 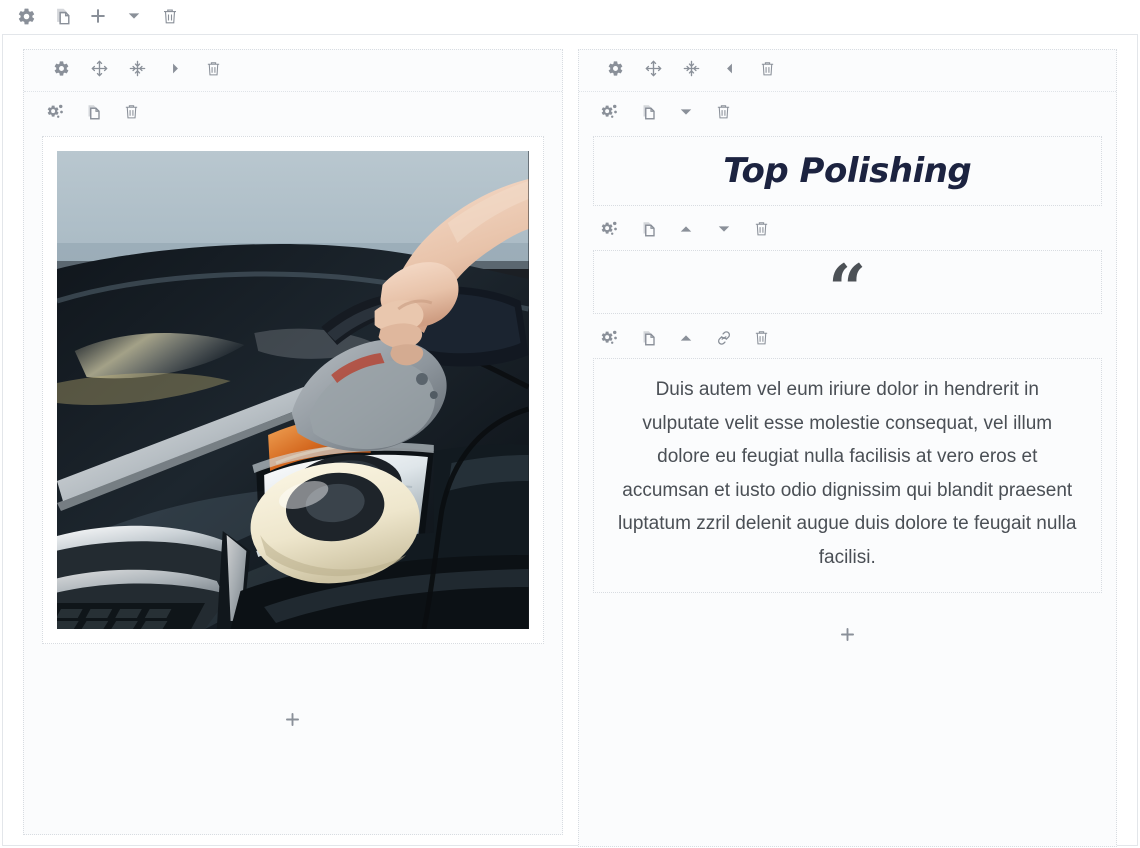 I want to click on page-title: Top Polishing, so click(x=847, y=171).